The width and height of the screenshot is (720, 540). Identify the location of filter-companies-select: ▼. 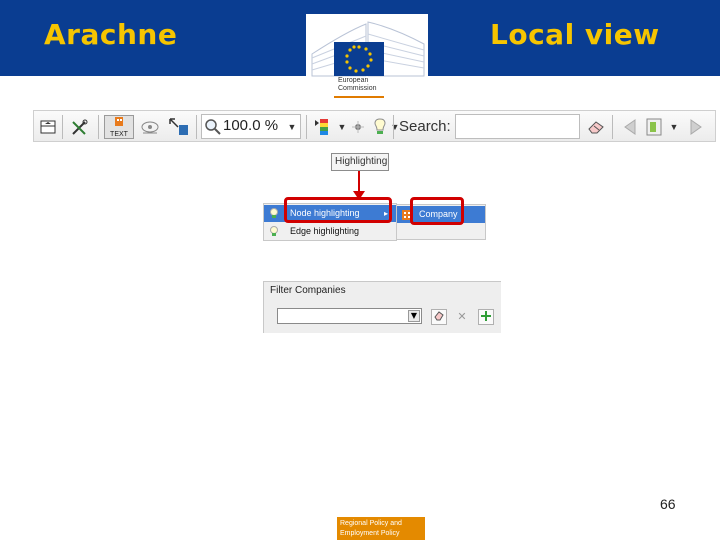
(349, 316).